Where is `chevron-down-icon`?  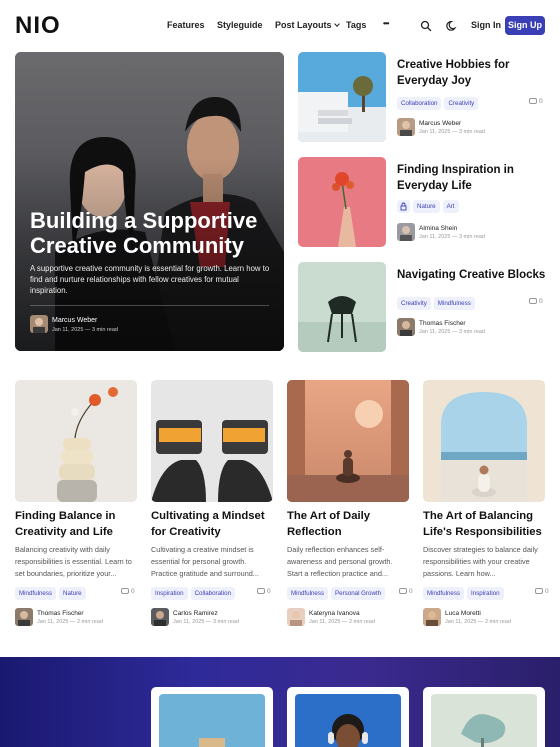 chevron-down-icon is located at coordinates (336, 24).